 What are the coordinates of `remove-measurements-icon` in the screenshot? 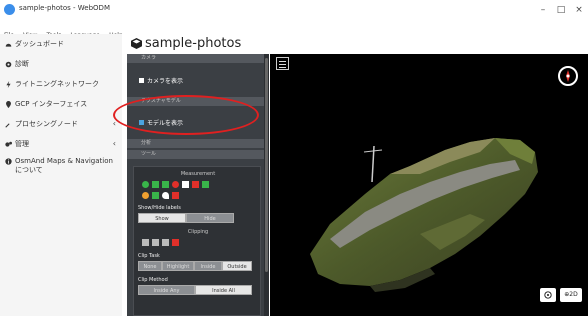 It's located at (175, 195).